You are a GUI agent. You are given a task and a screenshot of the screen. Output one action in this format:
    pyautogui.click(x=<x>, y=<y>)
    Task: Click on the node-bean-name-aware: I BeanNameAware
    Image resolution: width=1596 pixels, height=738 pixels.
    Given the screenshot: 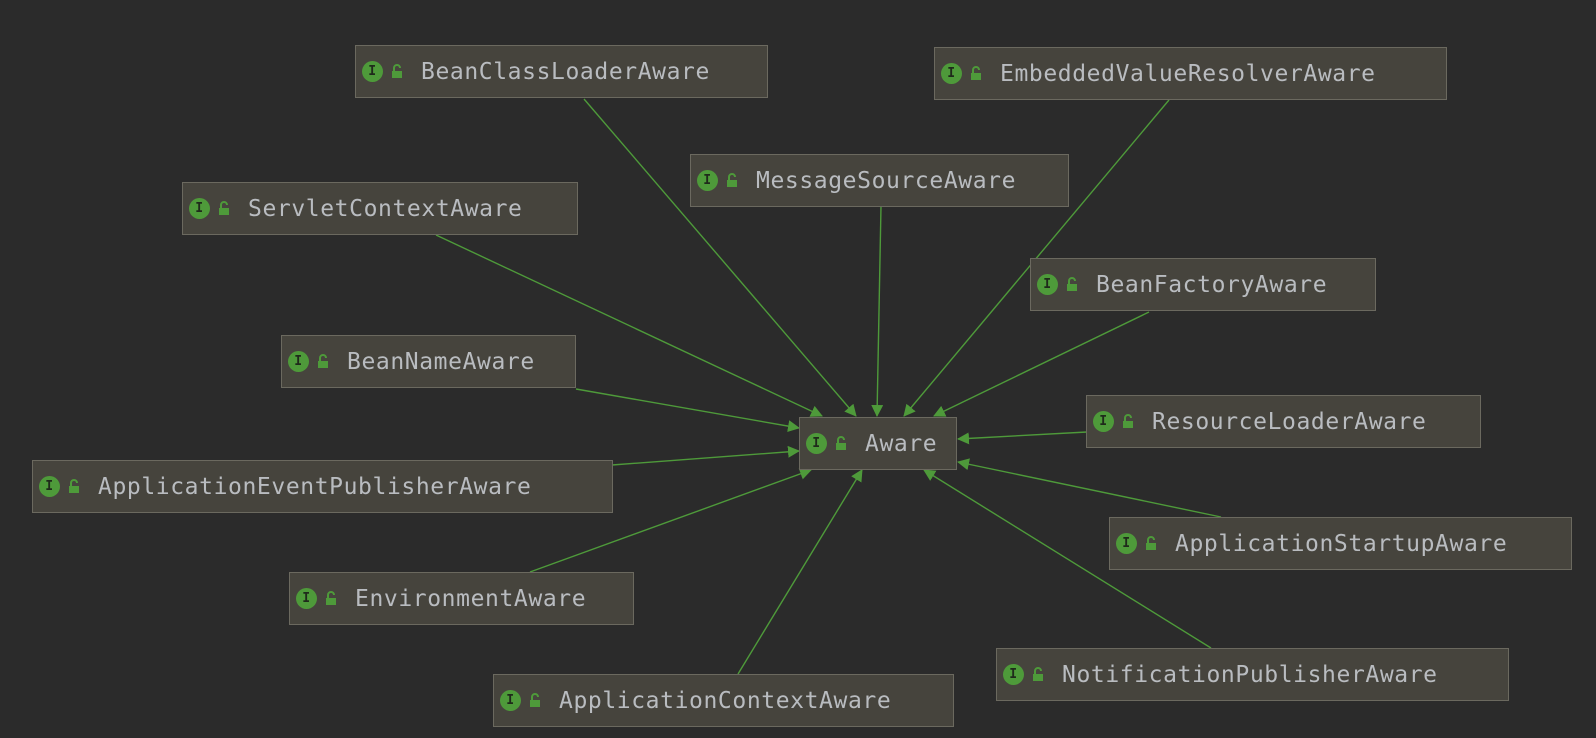 What is the action you would take?
    pyautogui.click(x=428, y=361)
    